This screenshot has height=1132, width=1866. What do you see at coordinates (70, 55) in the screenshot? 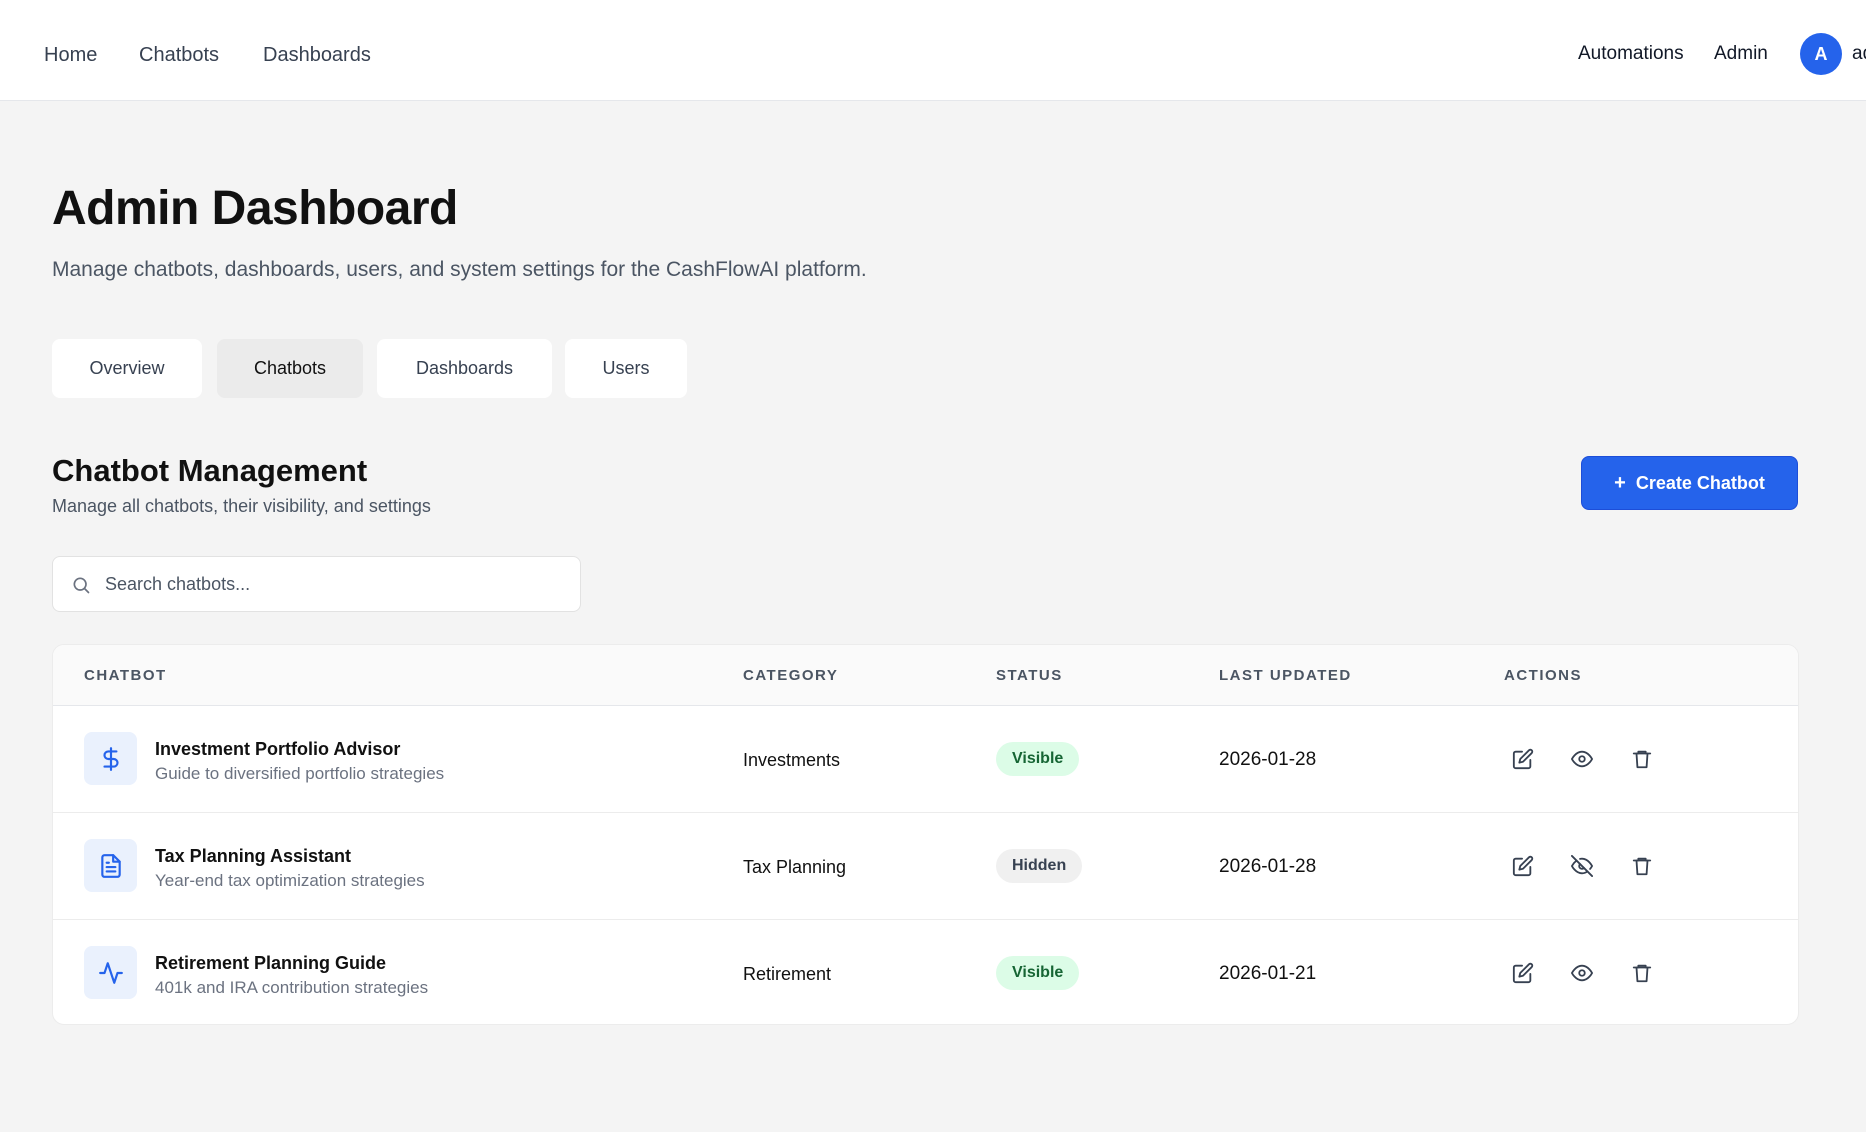
I see `nav-home-link: Home` at bounding box center [70, 55].